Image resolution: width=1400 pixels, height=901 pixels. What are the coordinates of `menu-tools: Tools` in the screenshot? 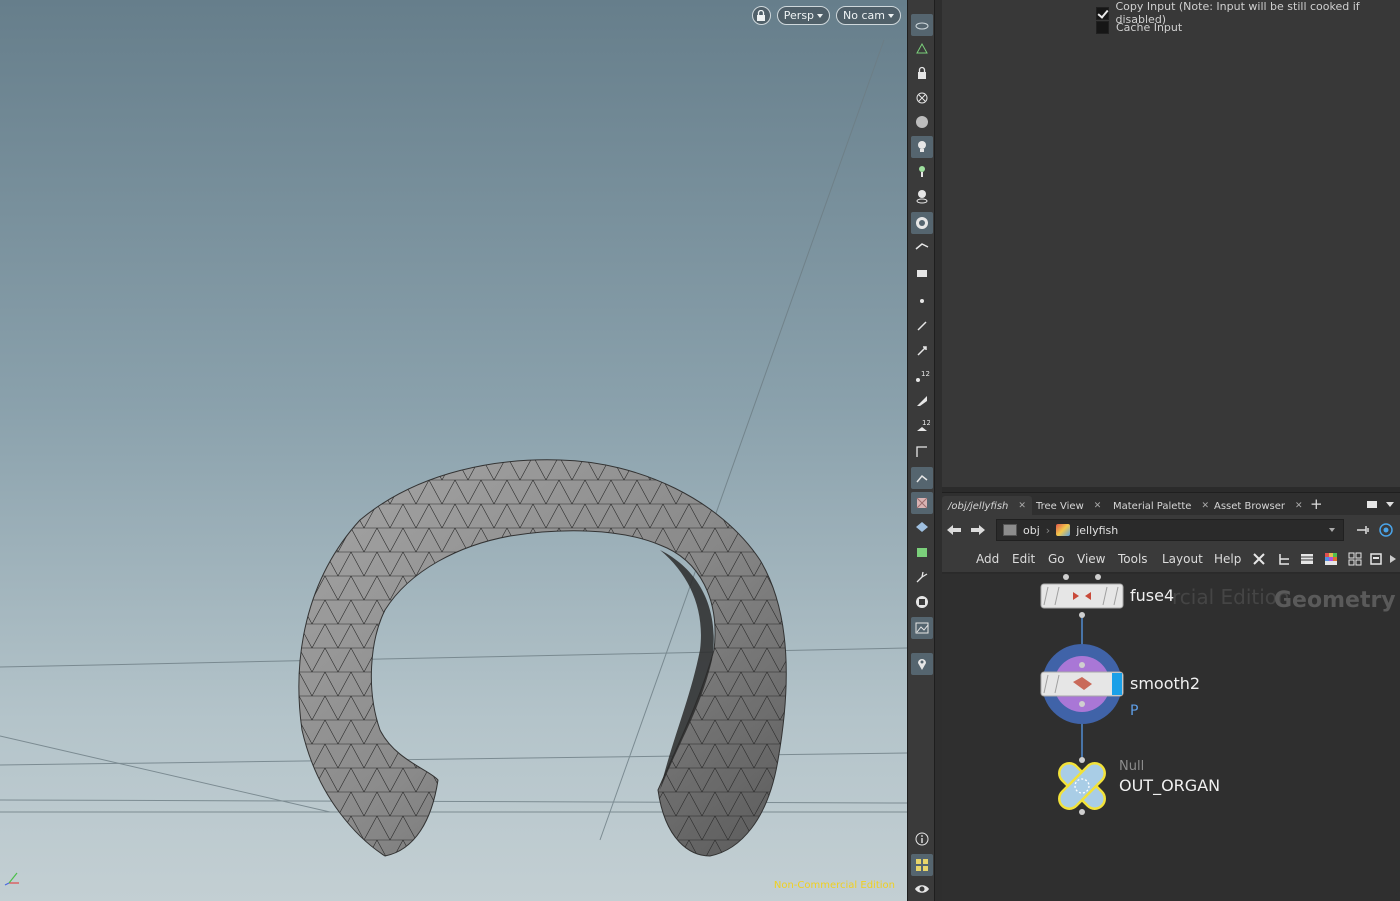 It's located at (1133, 559).